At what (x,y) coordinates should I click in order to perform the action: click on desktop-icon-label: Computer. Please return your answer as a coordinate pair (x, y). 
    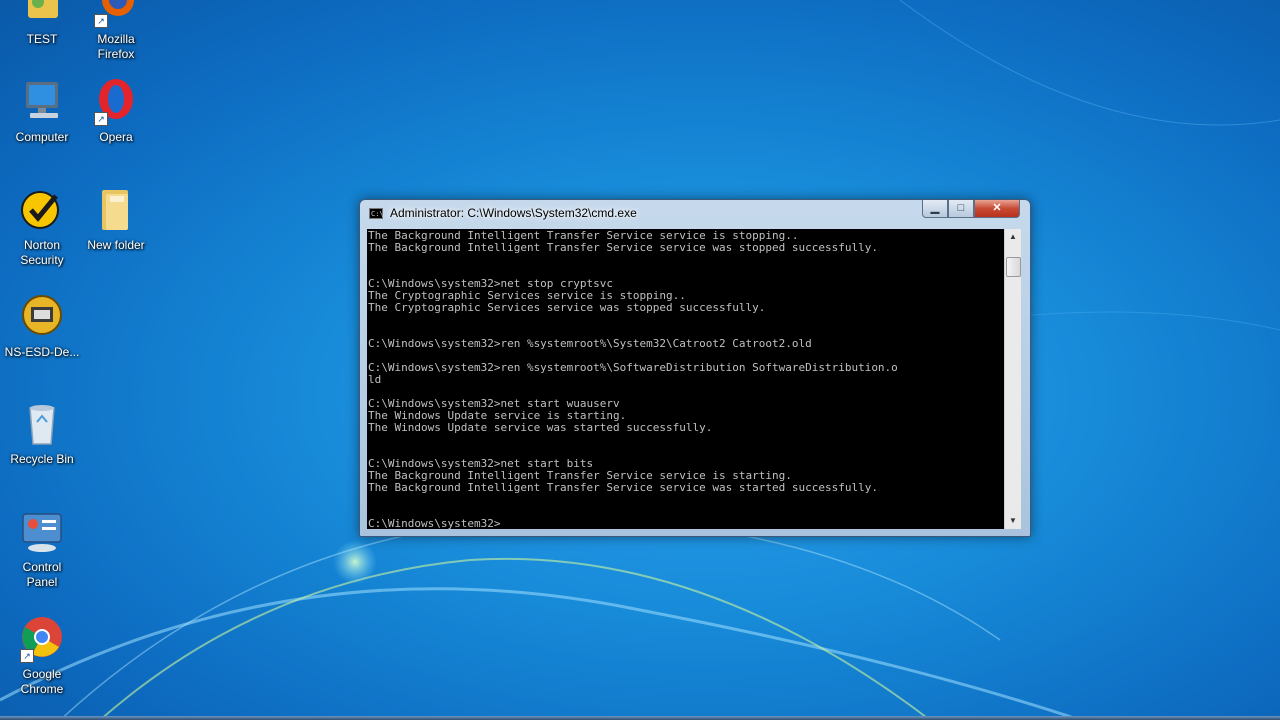
    Looking at the image, I should click on (42, 137).